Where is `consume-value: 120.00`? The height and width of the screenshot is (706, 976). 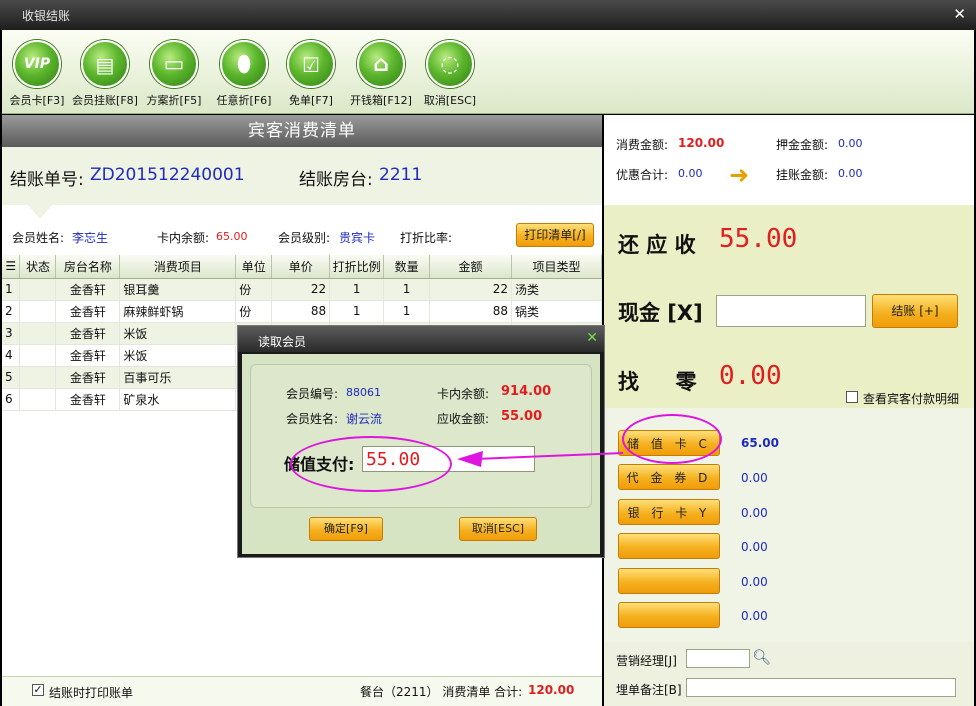
consume-value: 120.00 is located at coordinates (701, 143).